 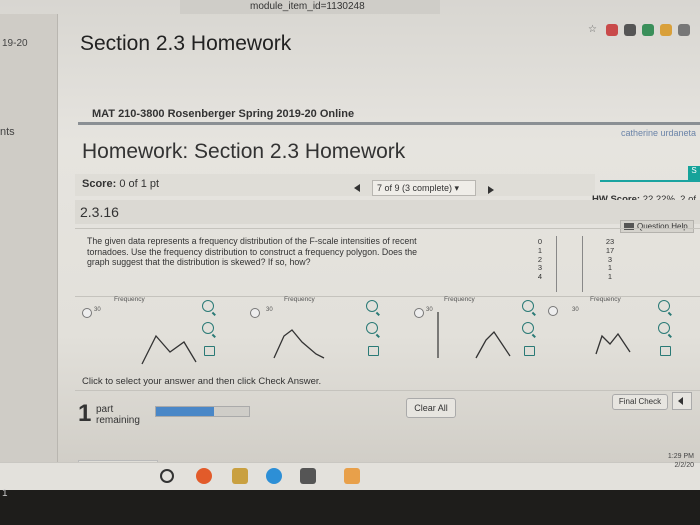 I want to click on left-label: nts, so click(x=7, y=132).